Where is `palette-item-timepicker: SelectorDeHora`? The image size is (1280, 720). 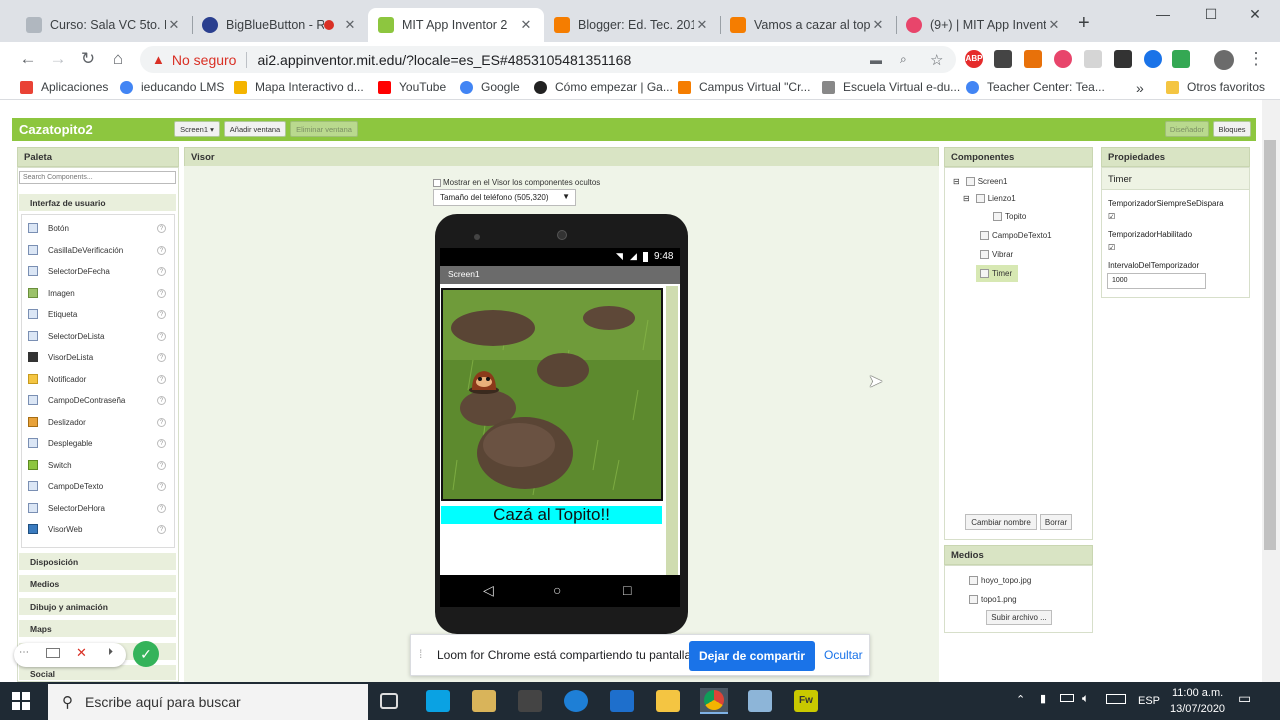 palette-item-timepicker: SelectorDeHora is located at coordinates (66, 508).